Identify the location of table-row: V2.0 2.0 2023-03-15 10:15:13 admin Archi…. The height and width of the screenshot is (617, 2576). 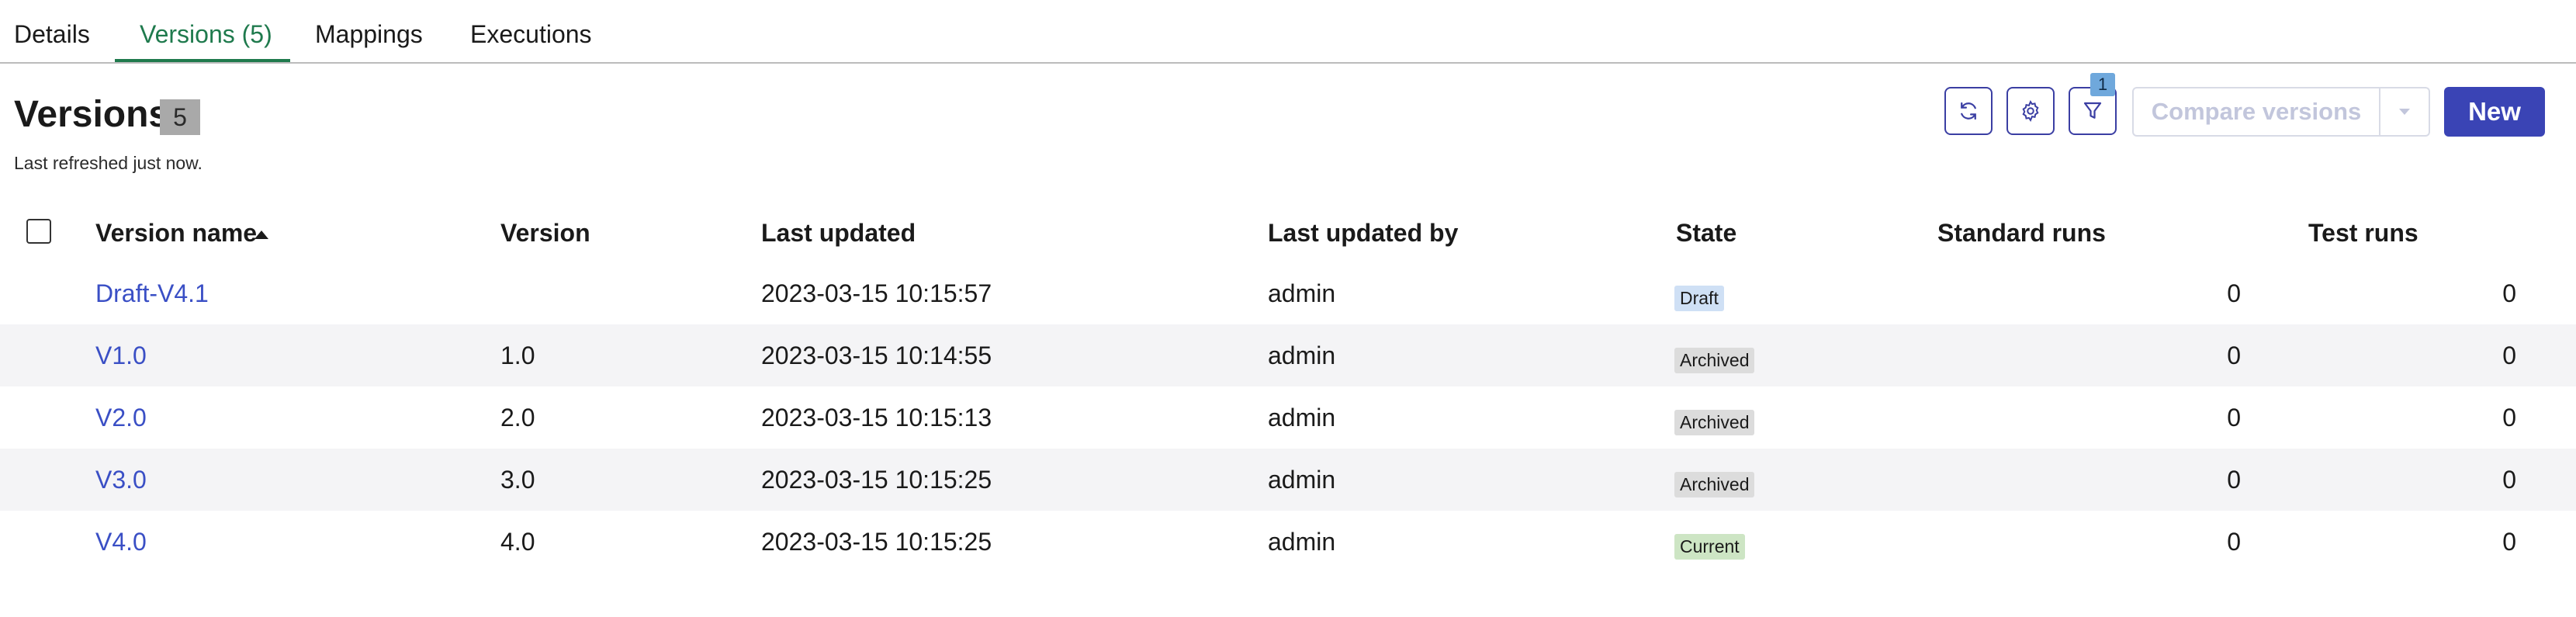
(1288, 417).